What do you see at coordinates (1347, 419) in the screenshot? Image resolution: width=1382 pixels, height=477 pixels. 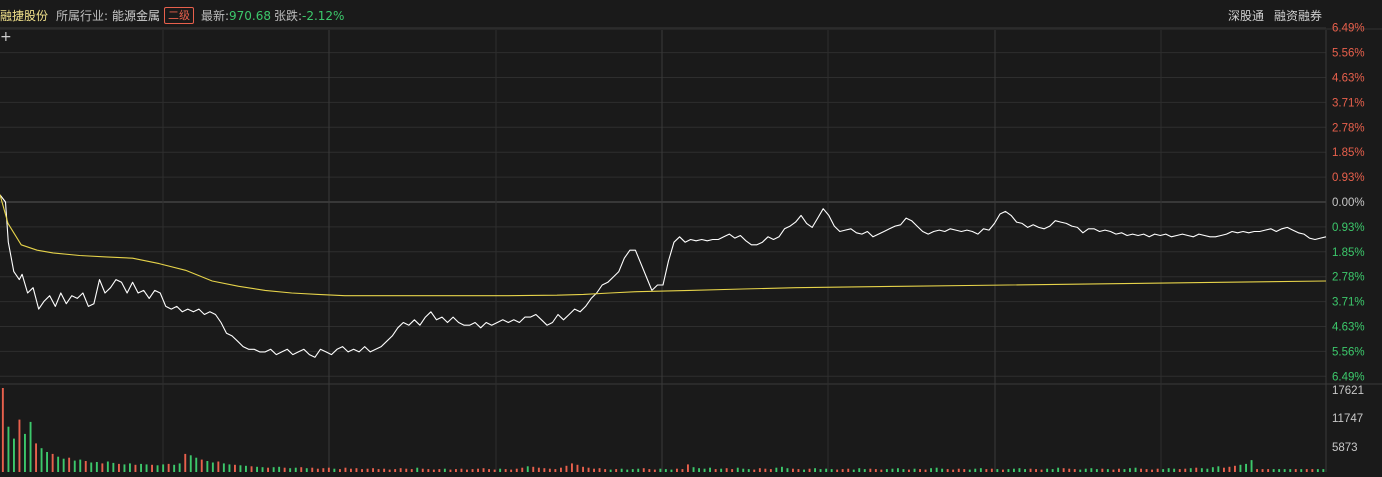 I see `volume-axis-label: 11747` at bounding box center [1347, 419].